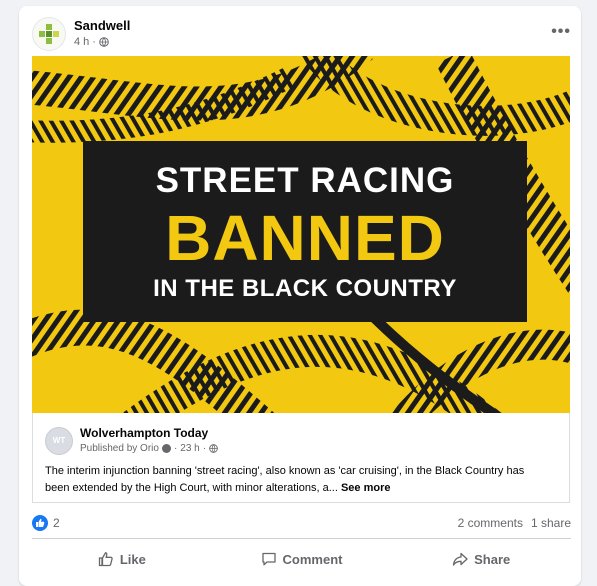  I want to click on actions-divider, so click(301, 538).